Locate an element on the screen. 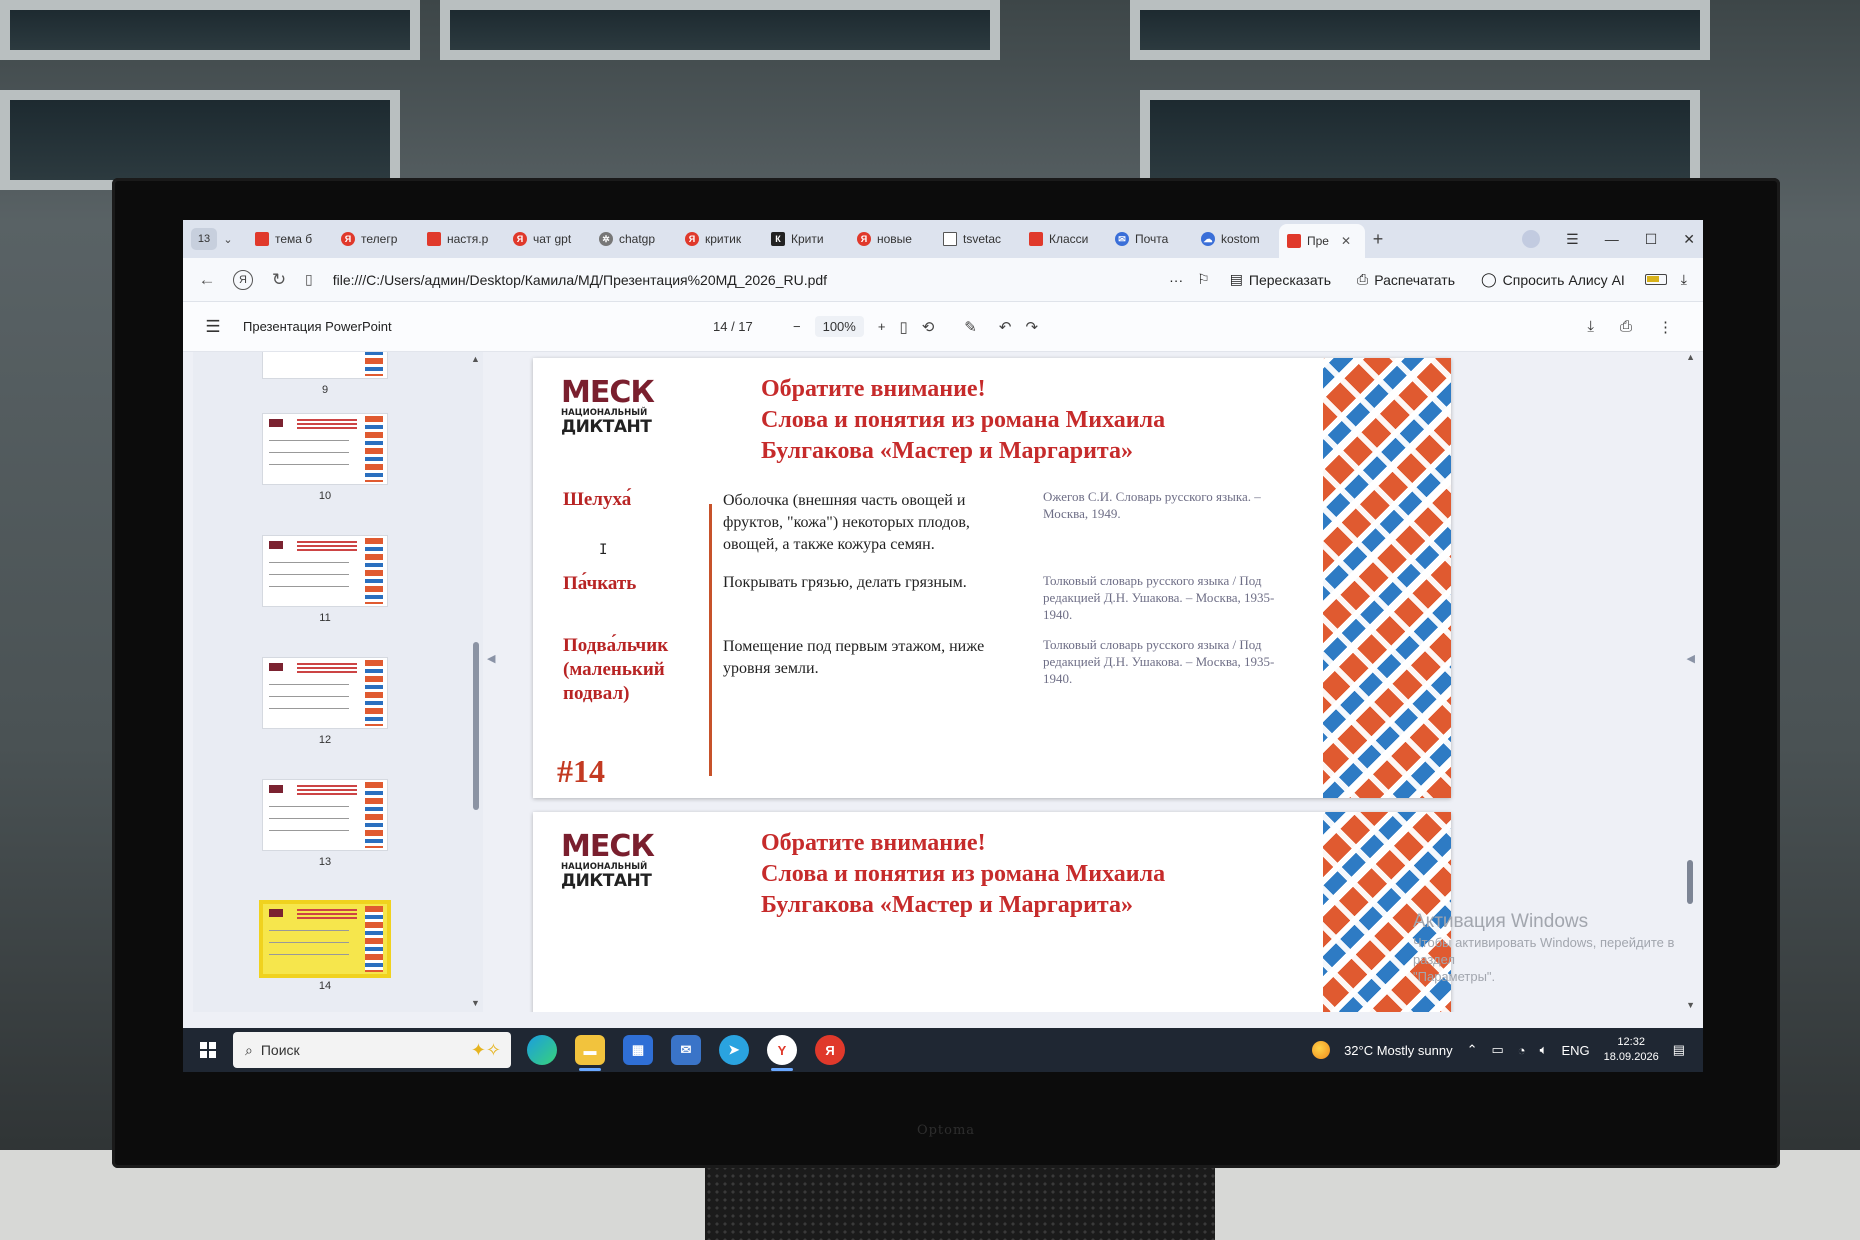  heading-line: Слова и понятия из романа Михаила is located at coordinates (963, 874).